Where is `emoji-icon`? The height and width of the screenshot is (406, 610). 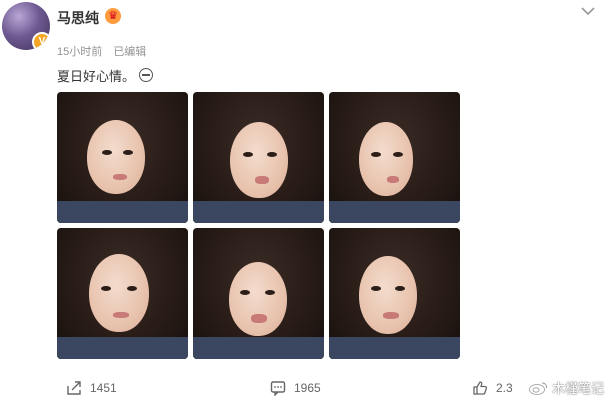 emoji-icon is located at coordinates (146, 75).